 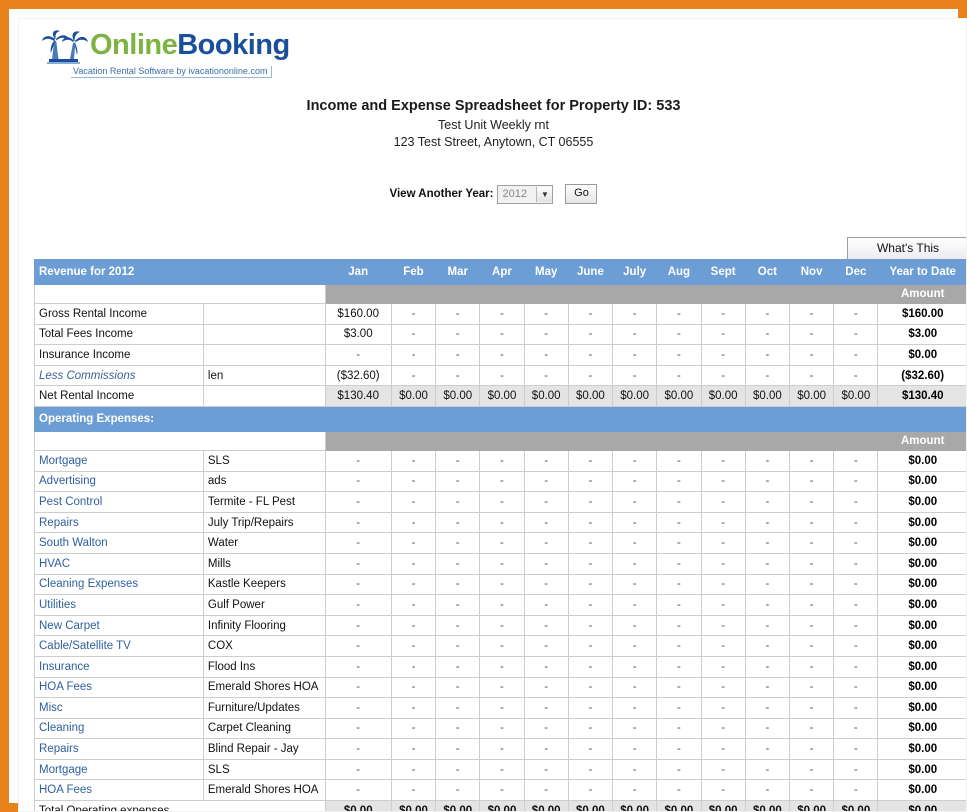 What do you see at coordinates (546, 502) in the screenshot?
I see `cell-may: -` at bounding box center [546, 502].